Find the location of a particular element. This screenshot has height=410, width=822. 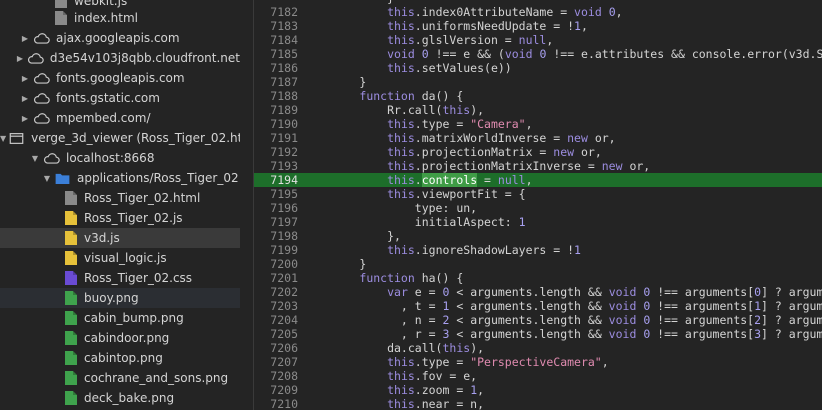

tree-item-label: verge_3d_viewer (Ross_Tiger_02.htm is located at coordinates (135, 138).